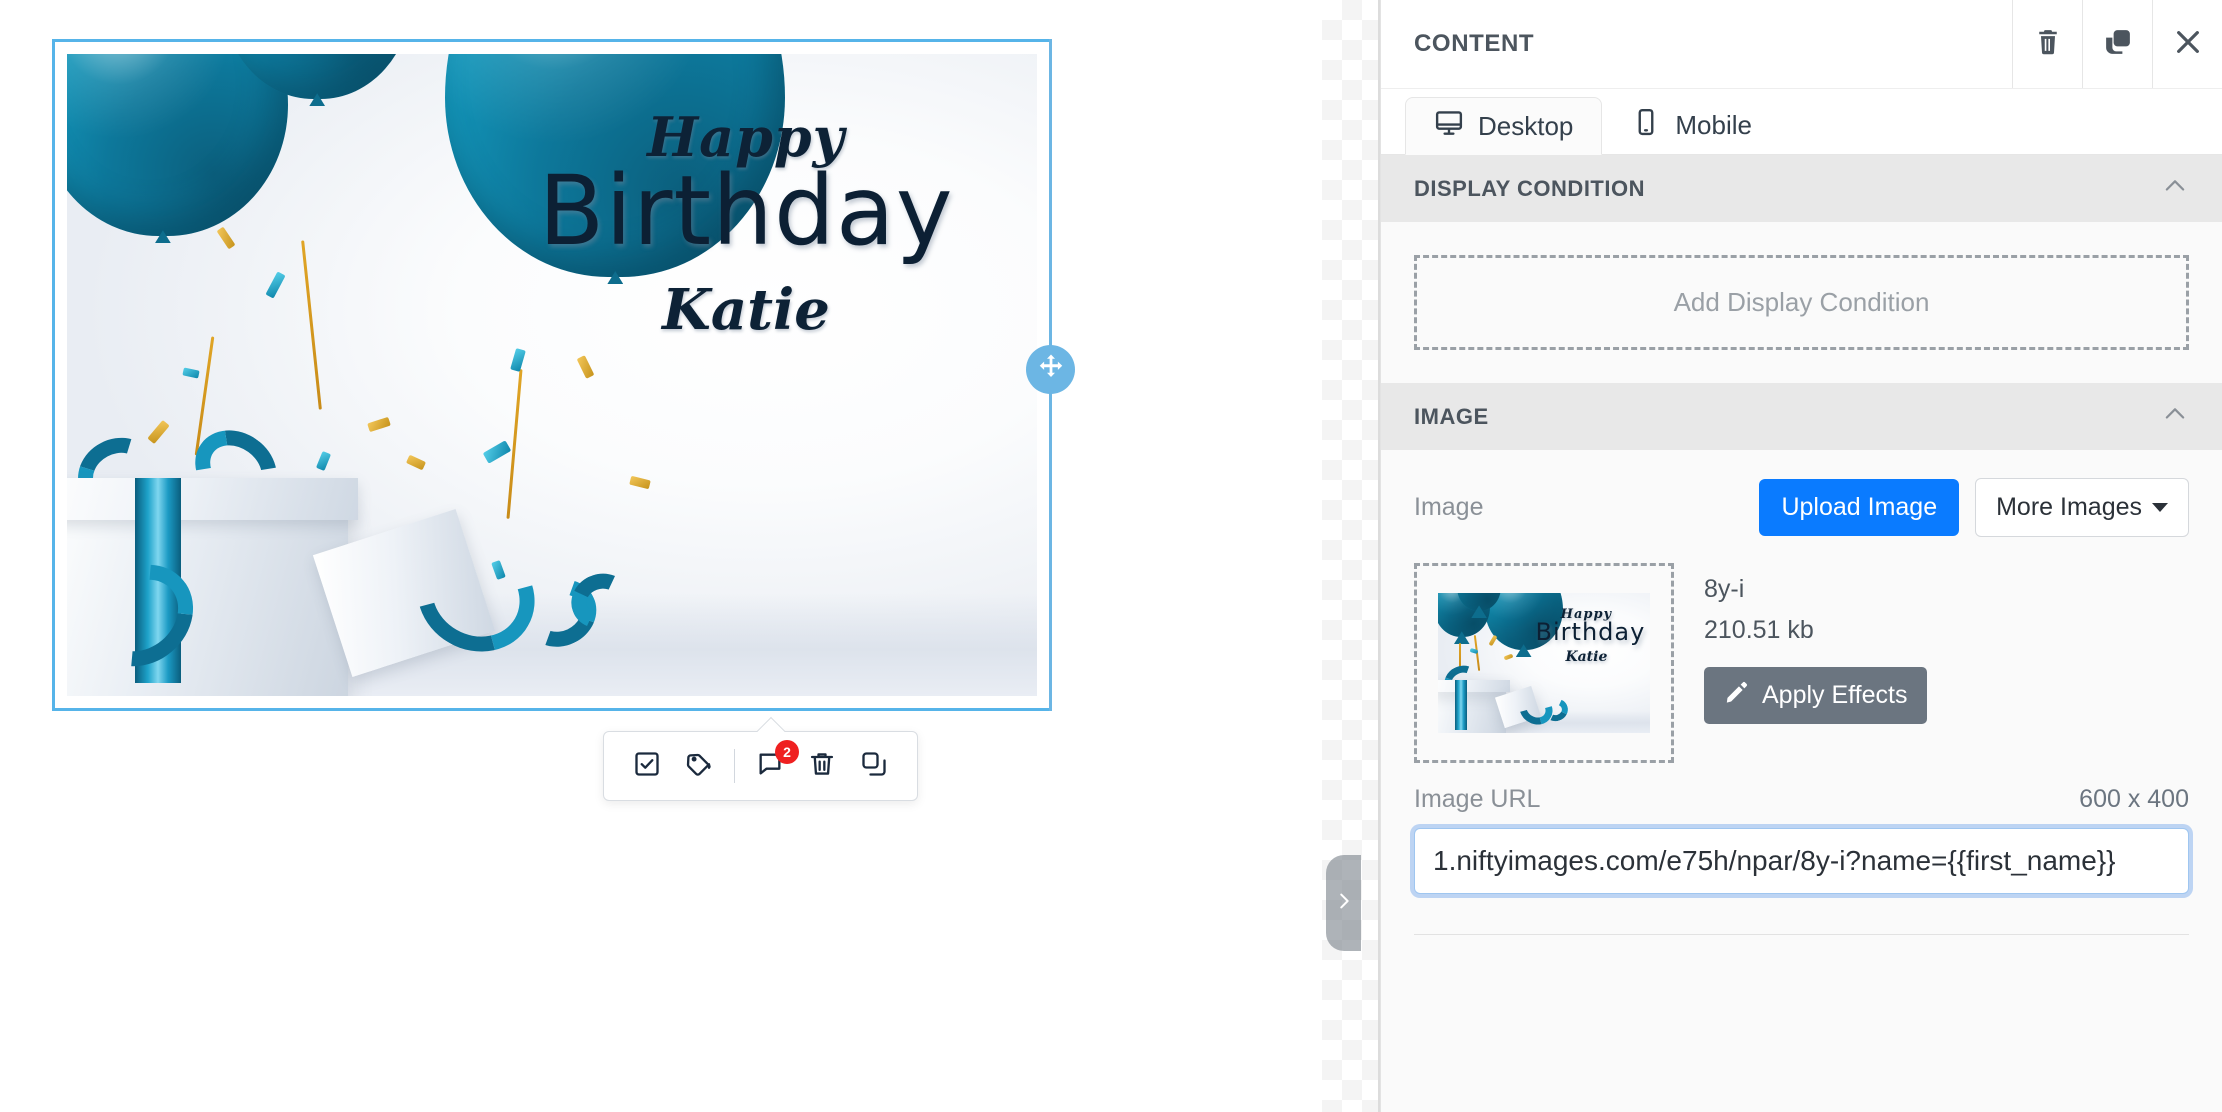 This screenshot has width=2222, height=1112. I want to click on move-handle, so click(1050, 369).